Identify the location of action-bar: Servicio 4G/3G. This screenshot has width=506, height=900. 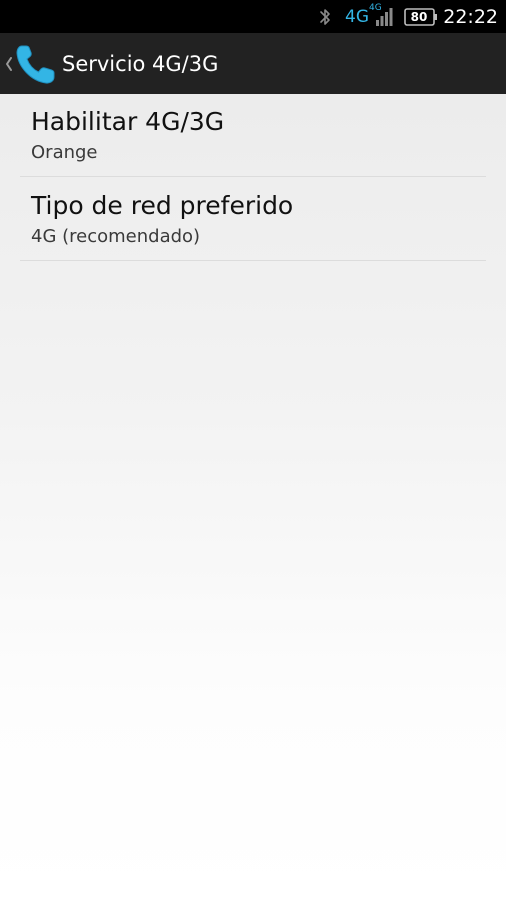
(253, 63).